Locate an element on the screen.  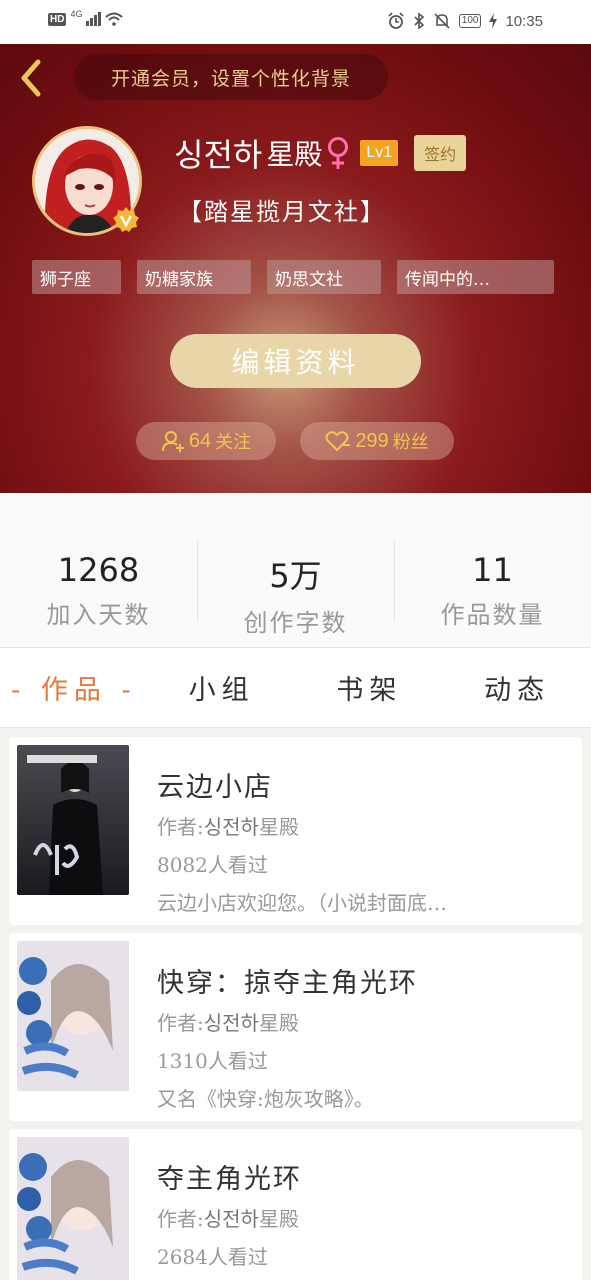
following-label: 关注 is located at coordinates (233, 442).